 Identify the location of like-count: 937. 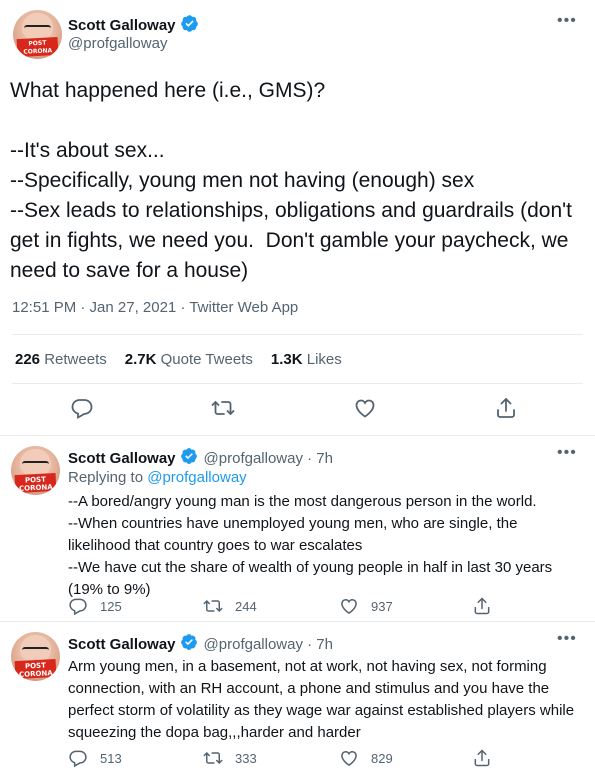
(382, 606).